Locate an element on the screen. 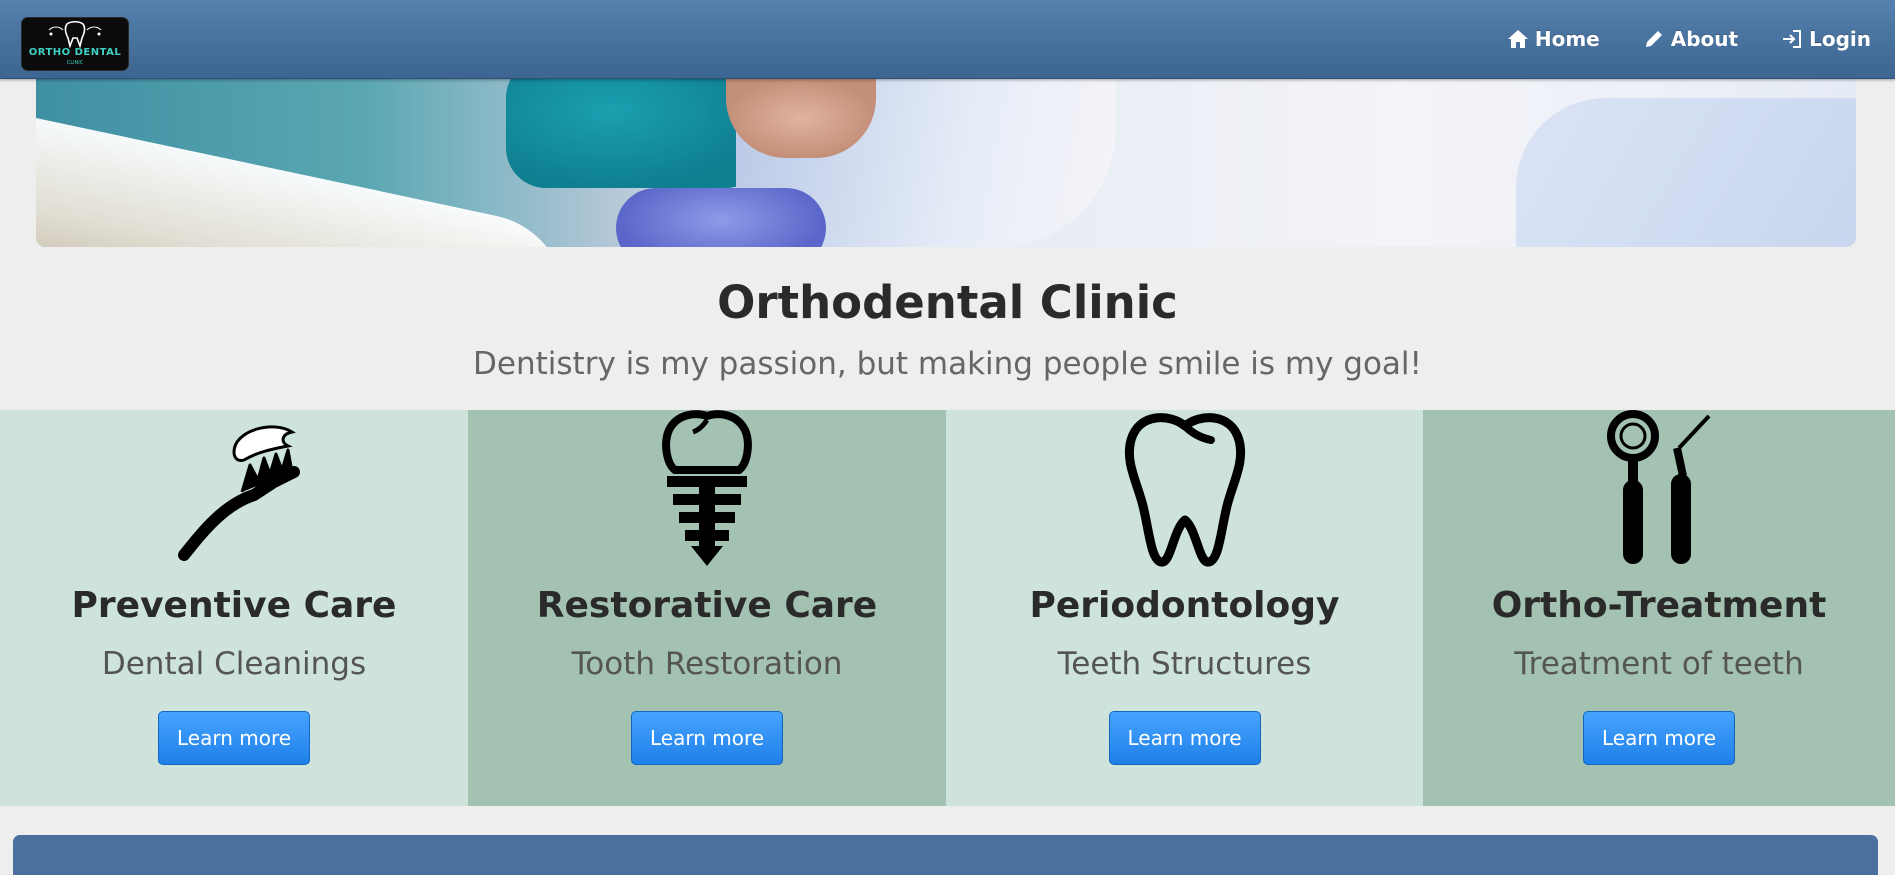 Image resolution: width=1895 pixels, height=875 pixels. logo-subtext: CLINIC is located at coordinates (75, 63).